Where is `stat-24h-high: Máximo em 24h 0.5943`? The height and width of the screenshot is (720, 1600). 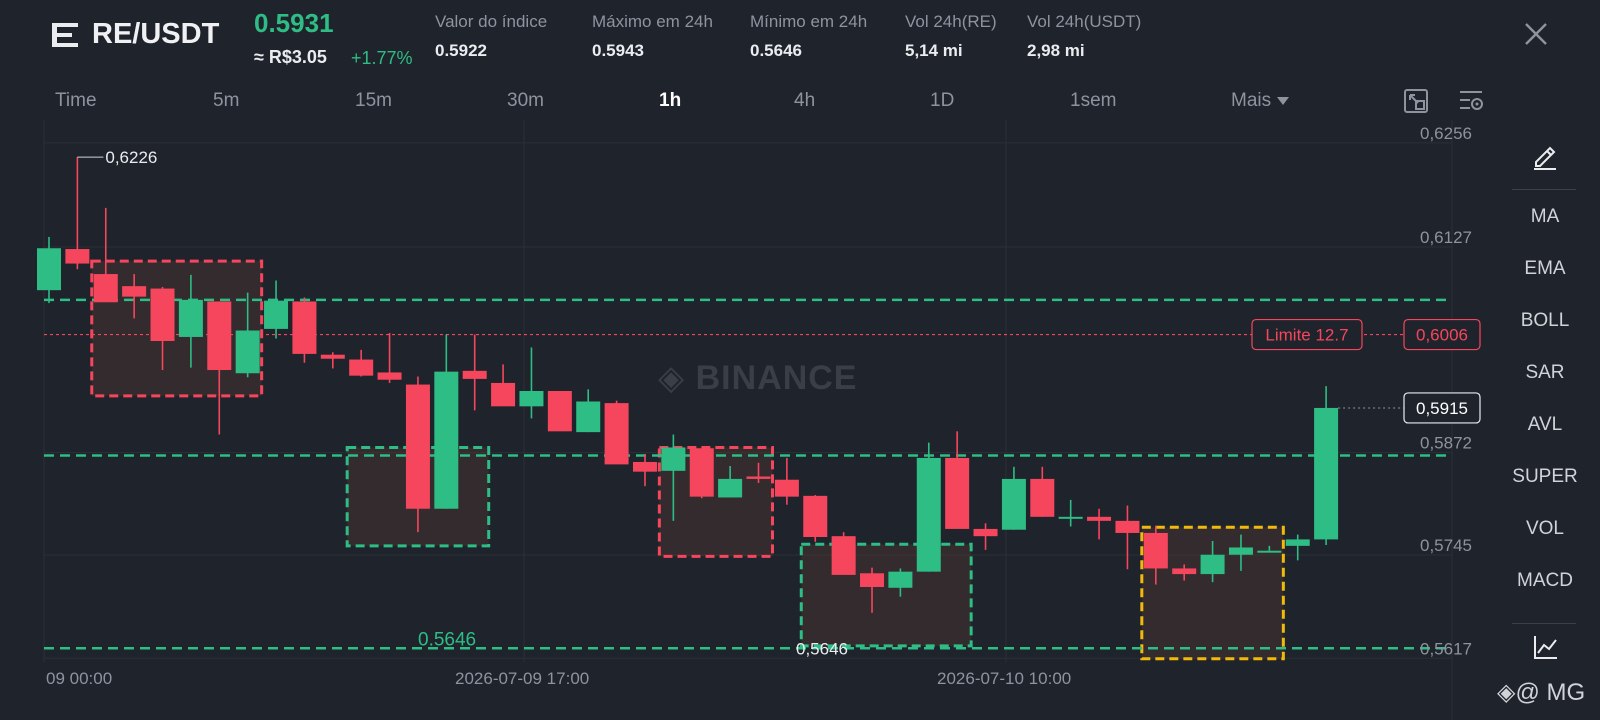
stat-24h-high: Máximo em 24h 0.5943 is located at coordinates (652, 36).